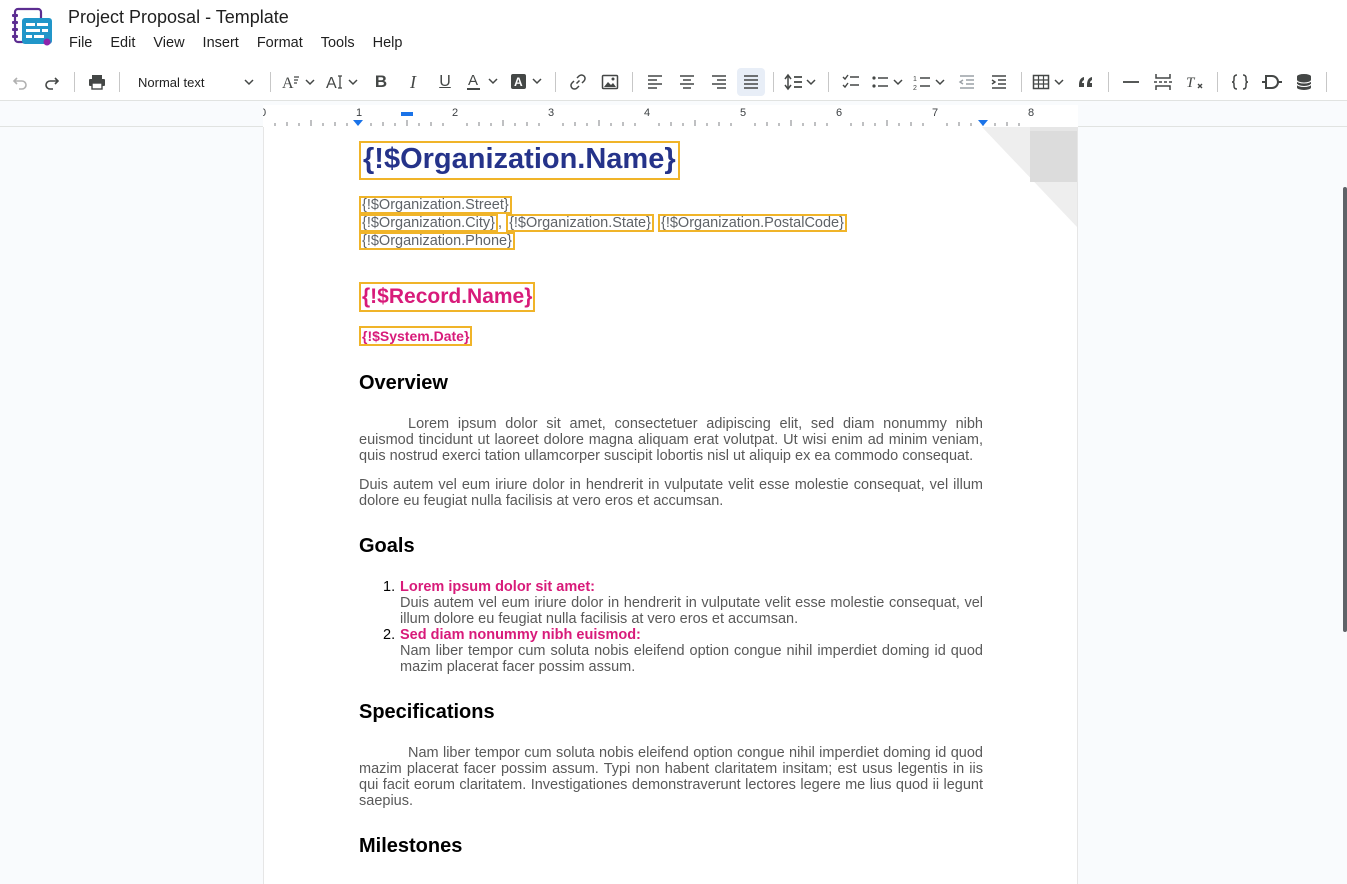  I want to click on align-left-icon, so click(655, 82).